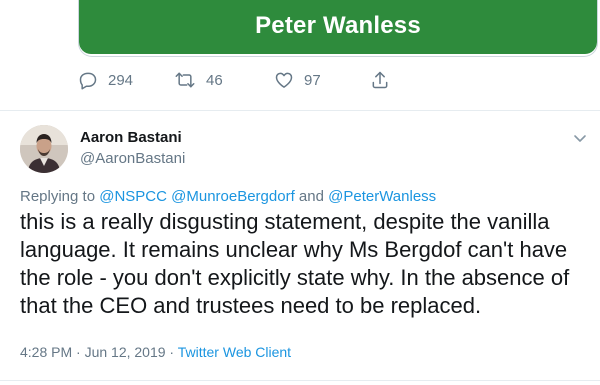 This screenshot has width=600, height=385. I want to click on mention-and: and, so click(311, 196).